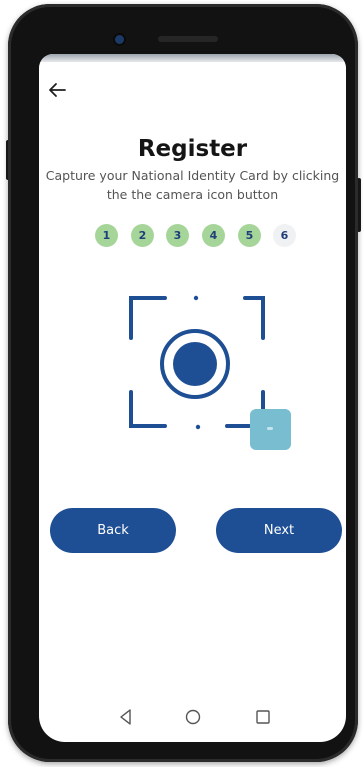 The width and height of the screenshot is (363, 767). I want to click on page-title: Register, so click(192, 149).